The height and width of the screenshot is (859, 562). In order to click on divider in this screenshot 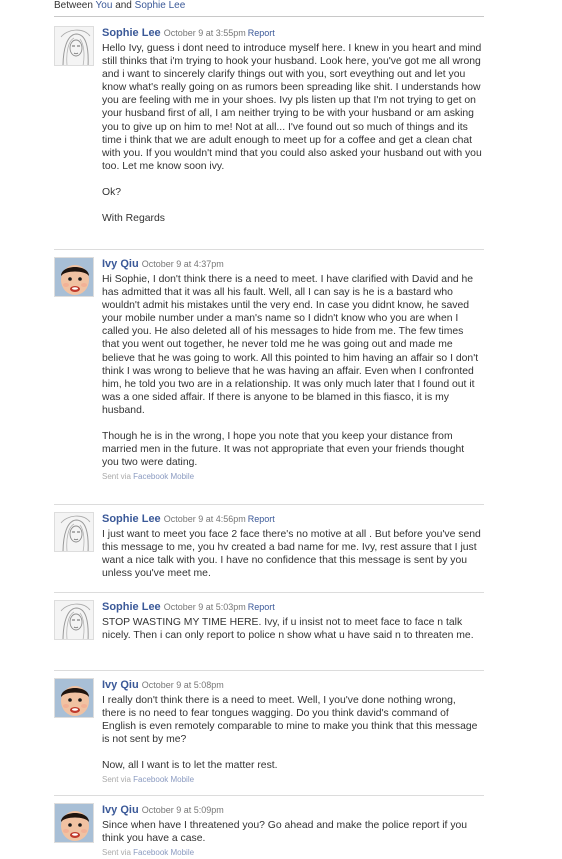, I will do `click(269, 16)`.